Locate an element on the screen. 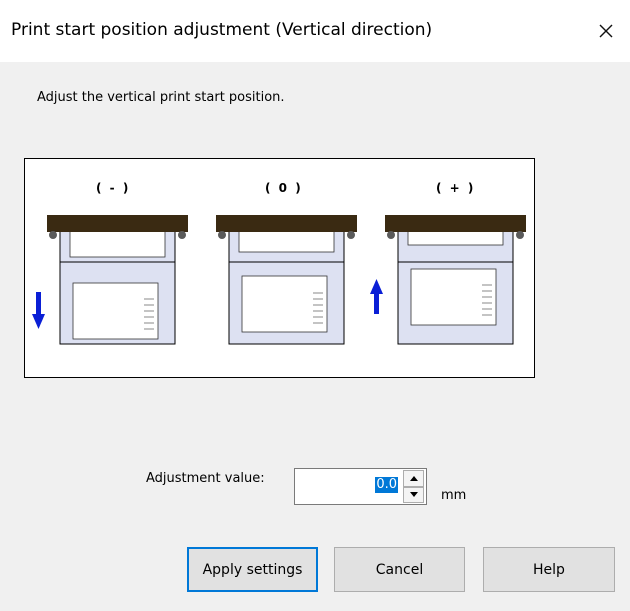  up-arrow-icon is located at coordinates (376, 296).